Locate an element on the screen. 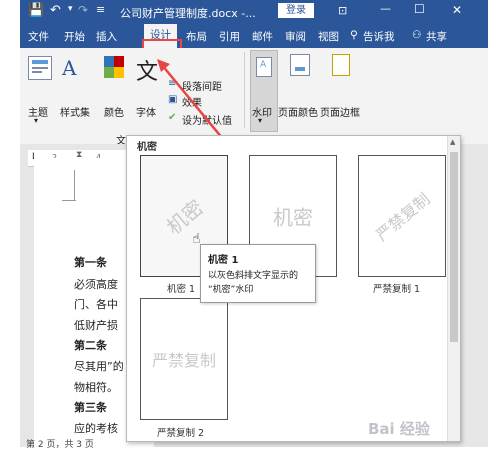 Image resolution: width=488 pixels, height=450 pixels. site-watermark: Bai 经验 is located at coordinates (399, 429).